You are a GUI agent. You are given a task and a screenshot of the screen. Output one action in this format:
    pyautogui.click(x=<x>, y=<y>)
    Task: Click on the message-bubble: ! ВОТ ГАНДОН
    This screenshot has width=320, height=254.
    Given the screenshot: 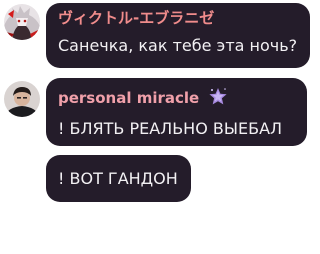 What is the action you would take?
    pyautogui.click(x=118, y=178)
    